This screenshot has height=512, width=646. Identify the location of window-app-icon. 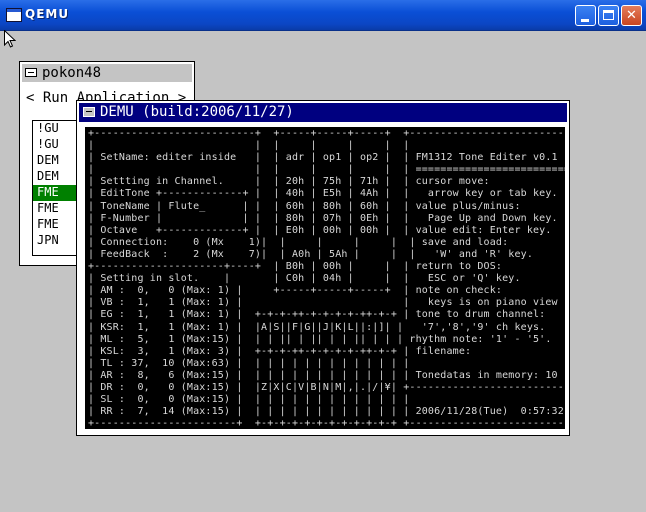
(14, 15).